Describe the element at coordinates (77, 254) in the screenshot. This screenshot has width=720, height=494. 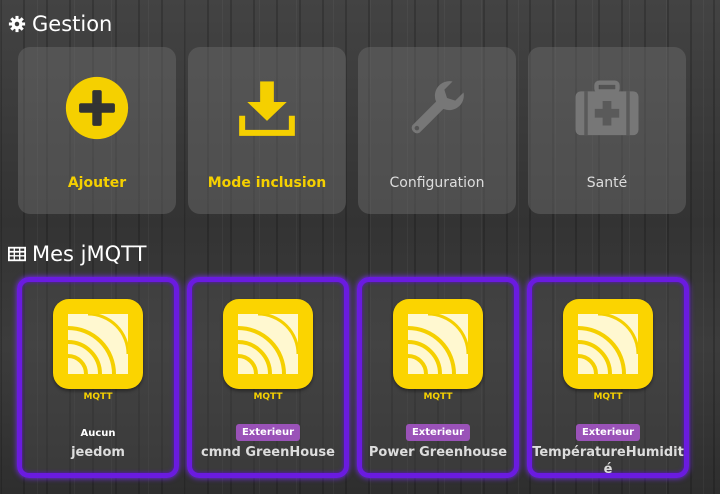
I see `equipment-list-title: Mes jMQTT` at that location.